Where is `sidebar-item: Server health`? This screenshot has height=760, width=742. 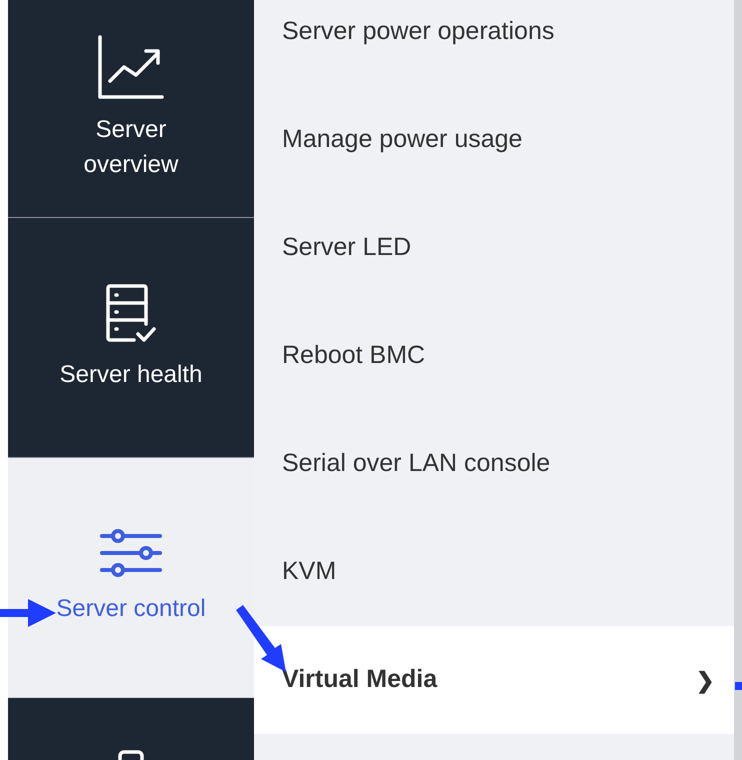 sidebar-item: Server health is located at coordinates (131, 338).